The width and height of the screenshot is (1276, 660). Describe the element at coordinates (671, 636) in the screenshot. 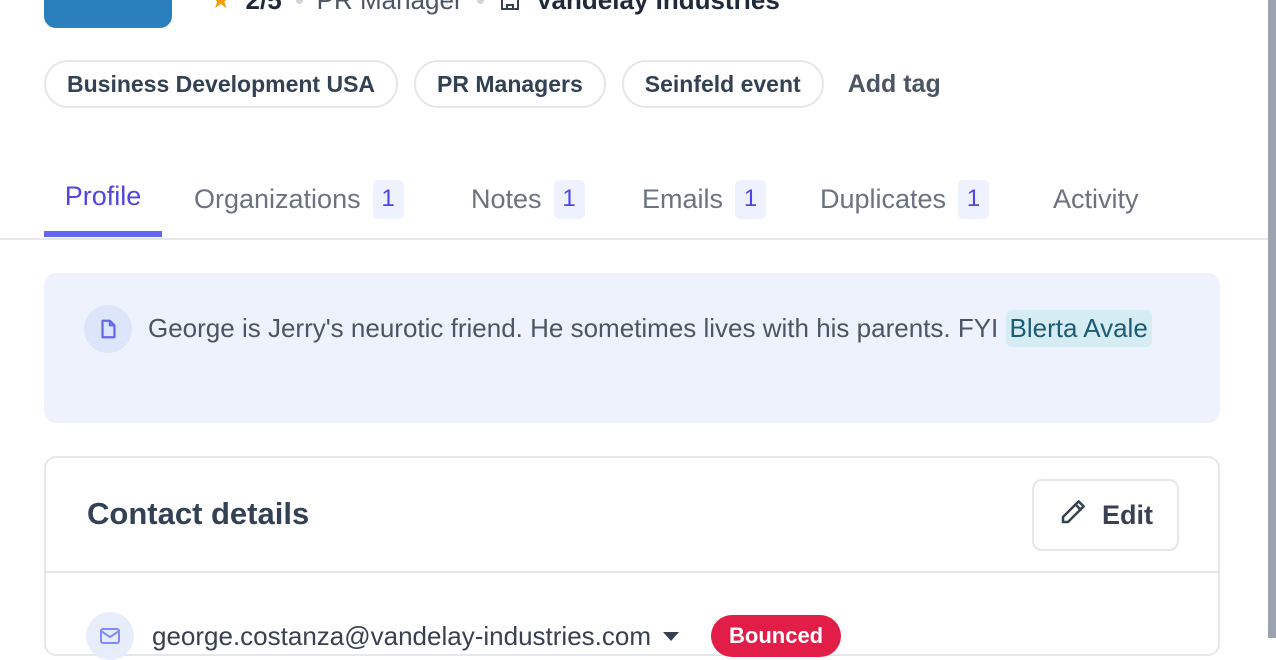

I see `chevron-down-icon` at that location.